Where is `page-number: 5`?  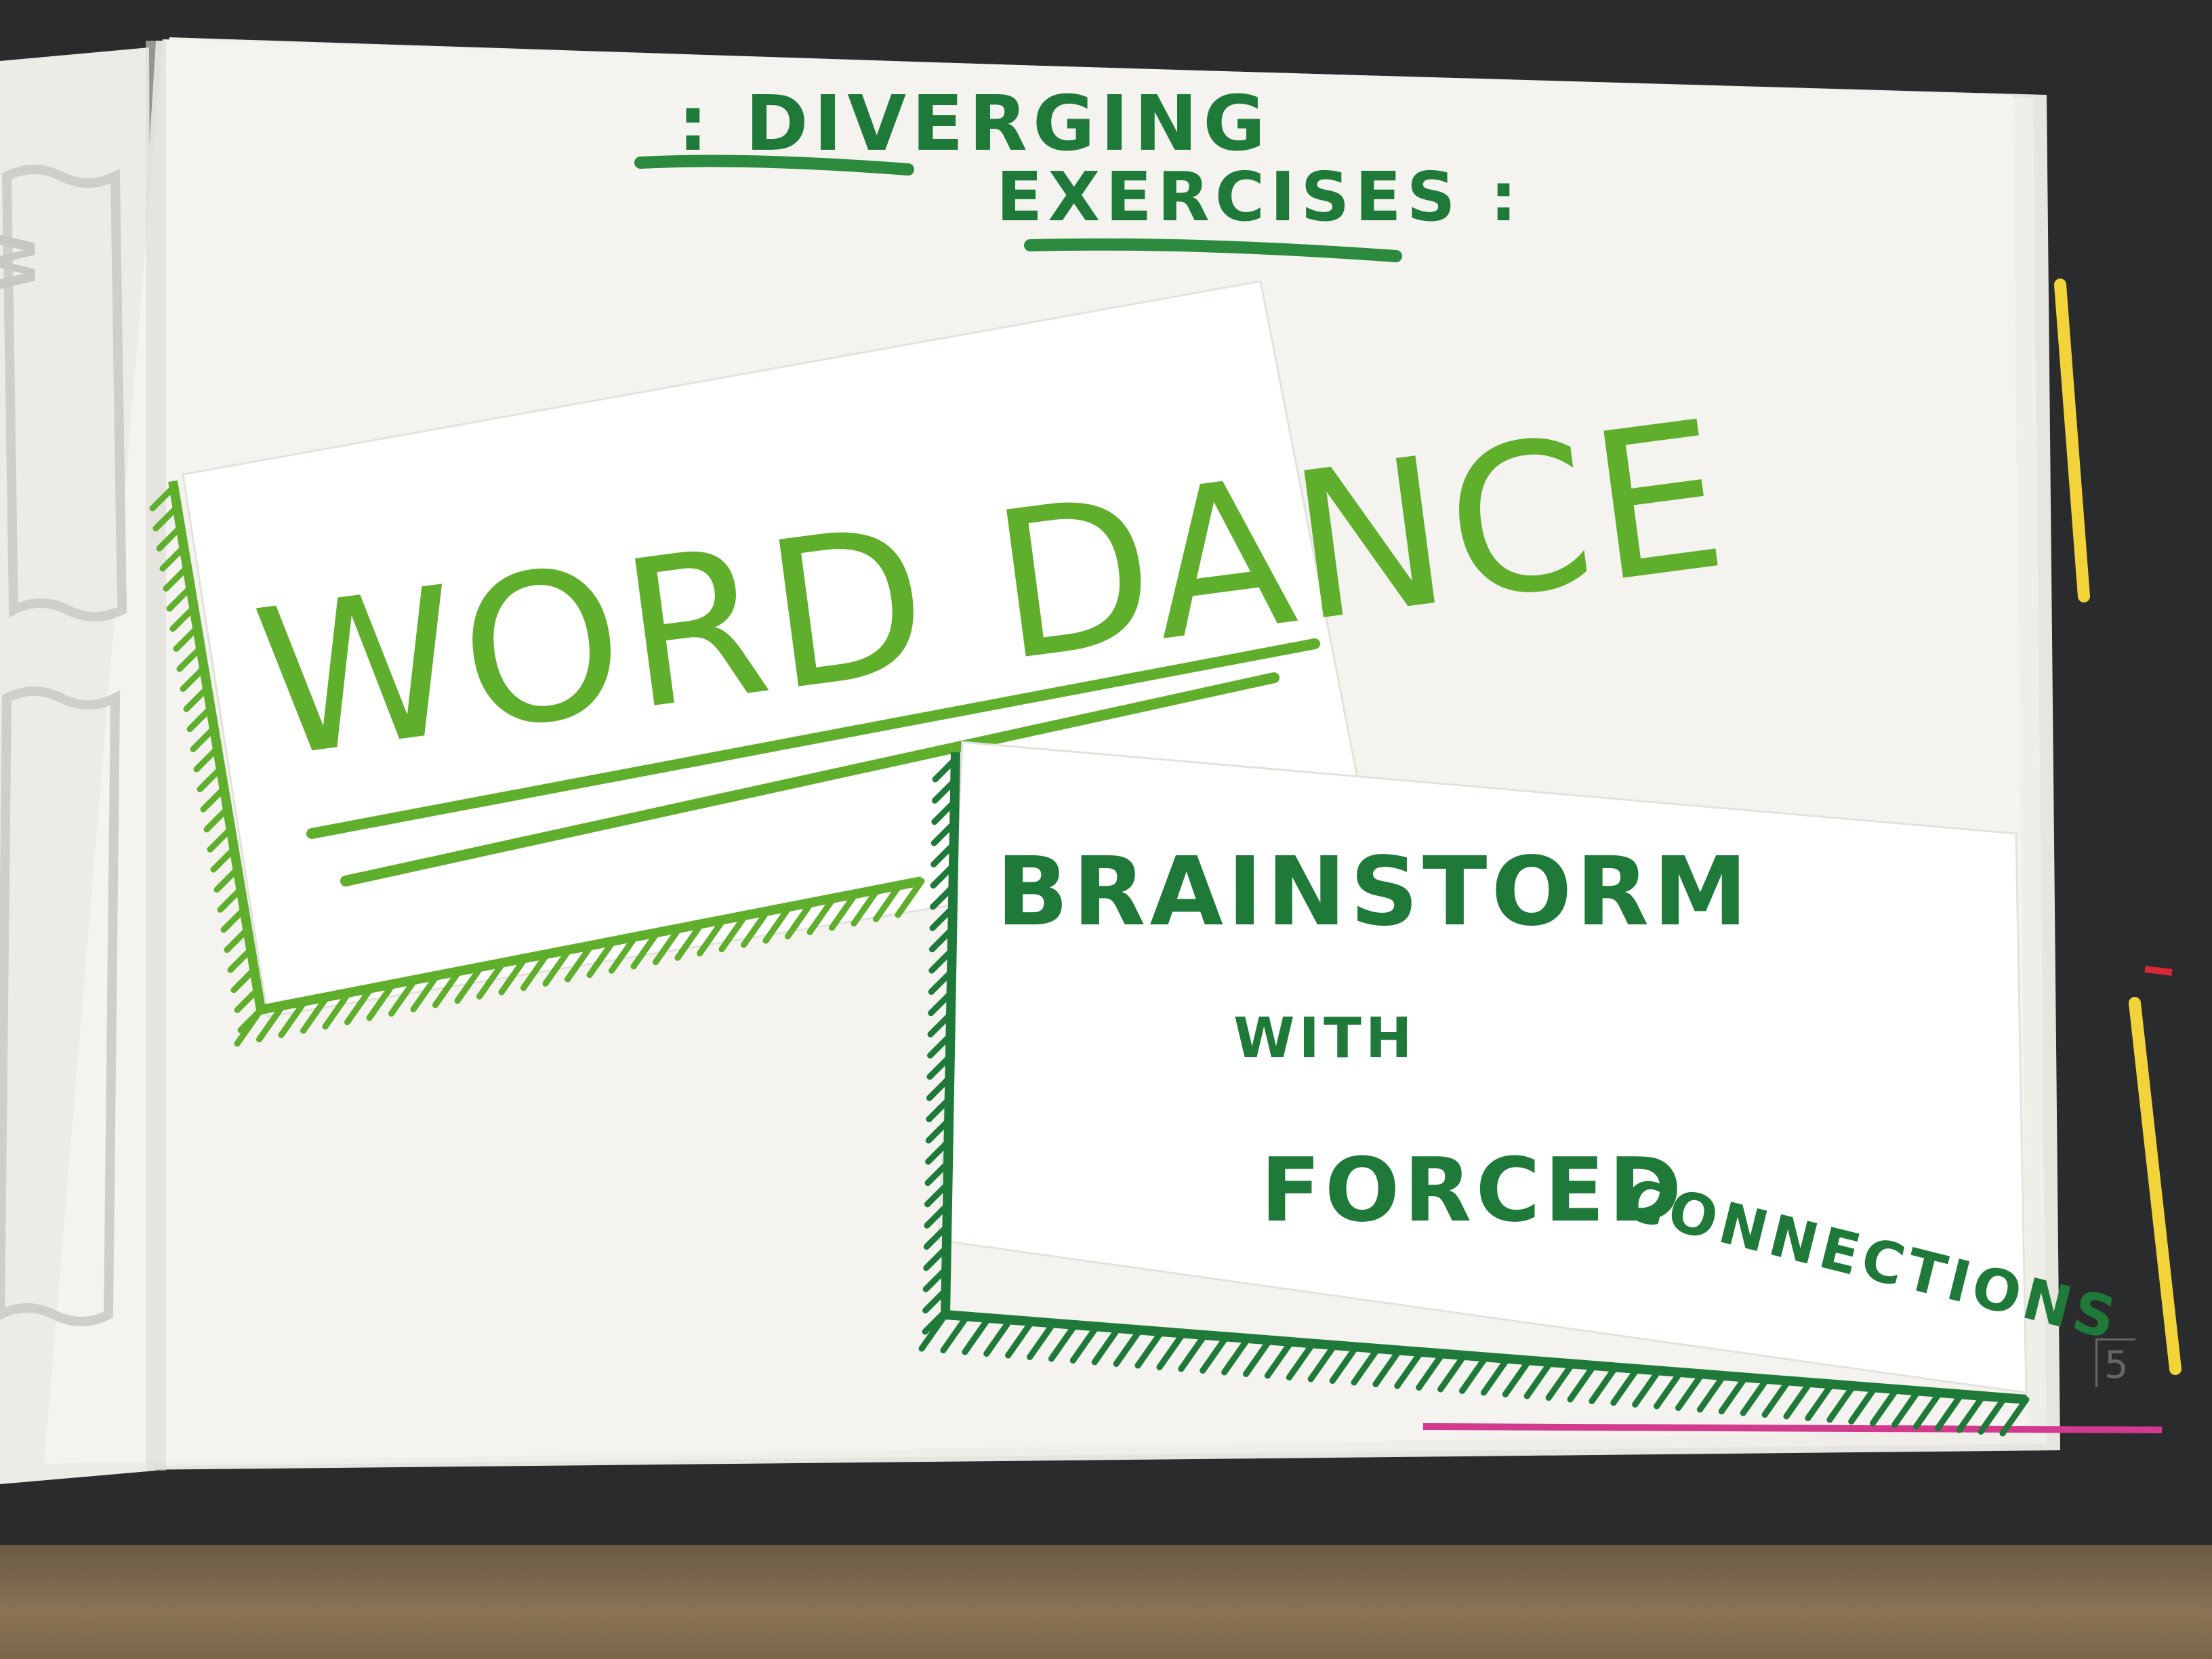 page-number: 5 is located at coordinates (2115, 1362).